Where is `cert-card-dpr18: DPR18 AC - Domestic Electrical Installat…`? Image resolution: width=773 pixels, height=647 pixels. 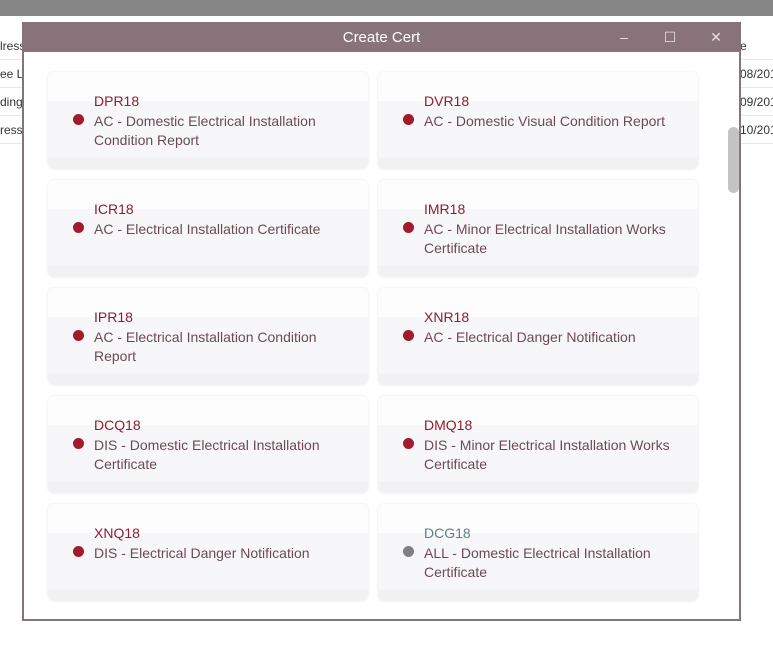
cert-card-dpr18: DPR18 AC - Domestic Electrical Installat… is located at coordinates (208, 120).